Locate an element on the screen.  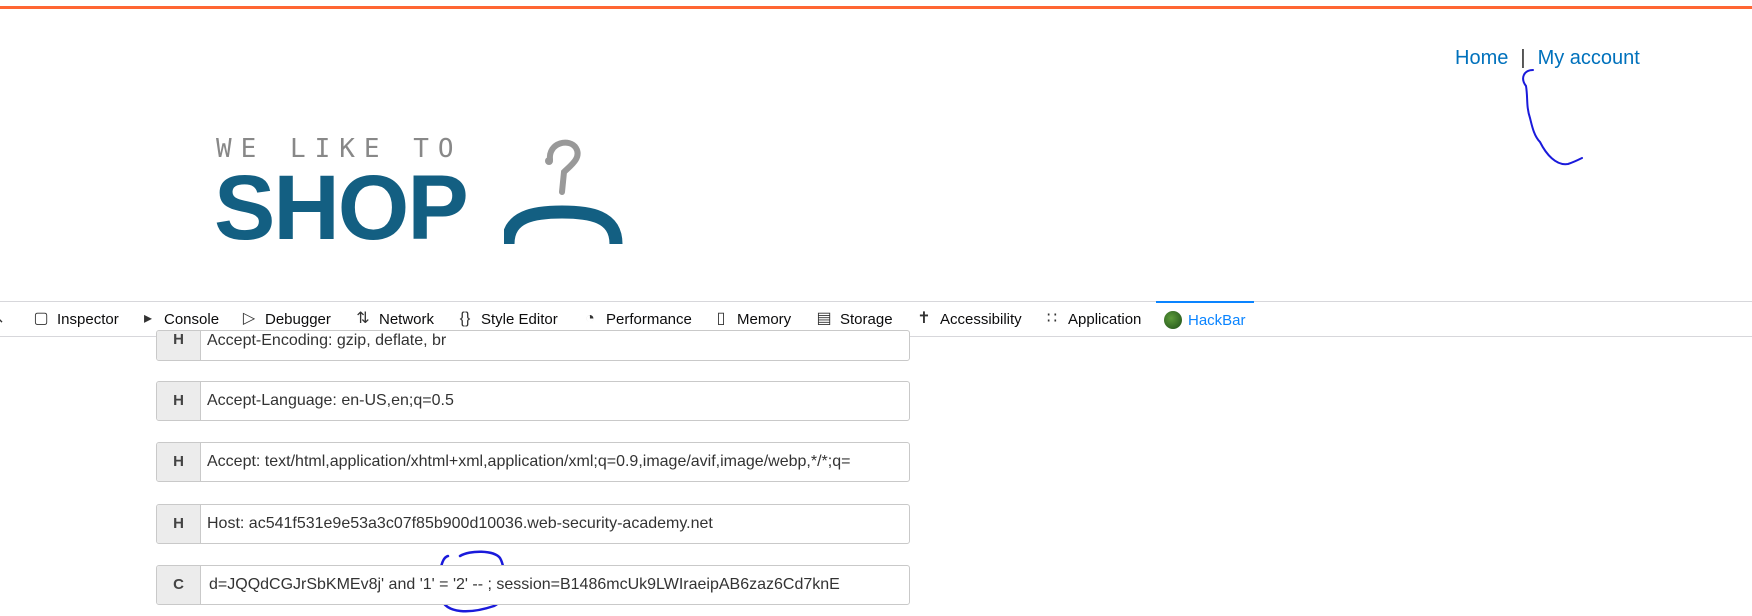
logo-word: SHOP is located at coordinates (341, 208).